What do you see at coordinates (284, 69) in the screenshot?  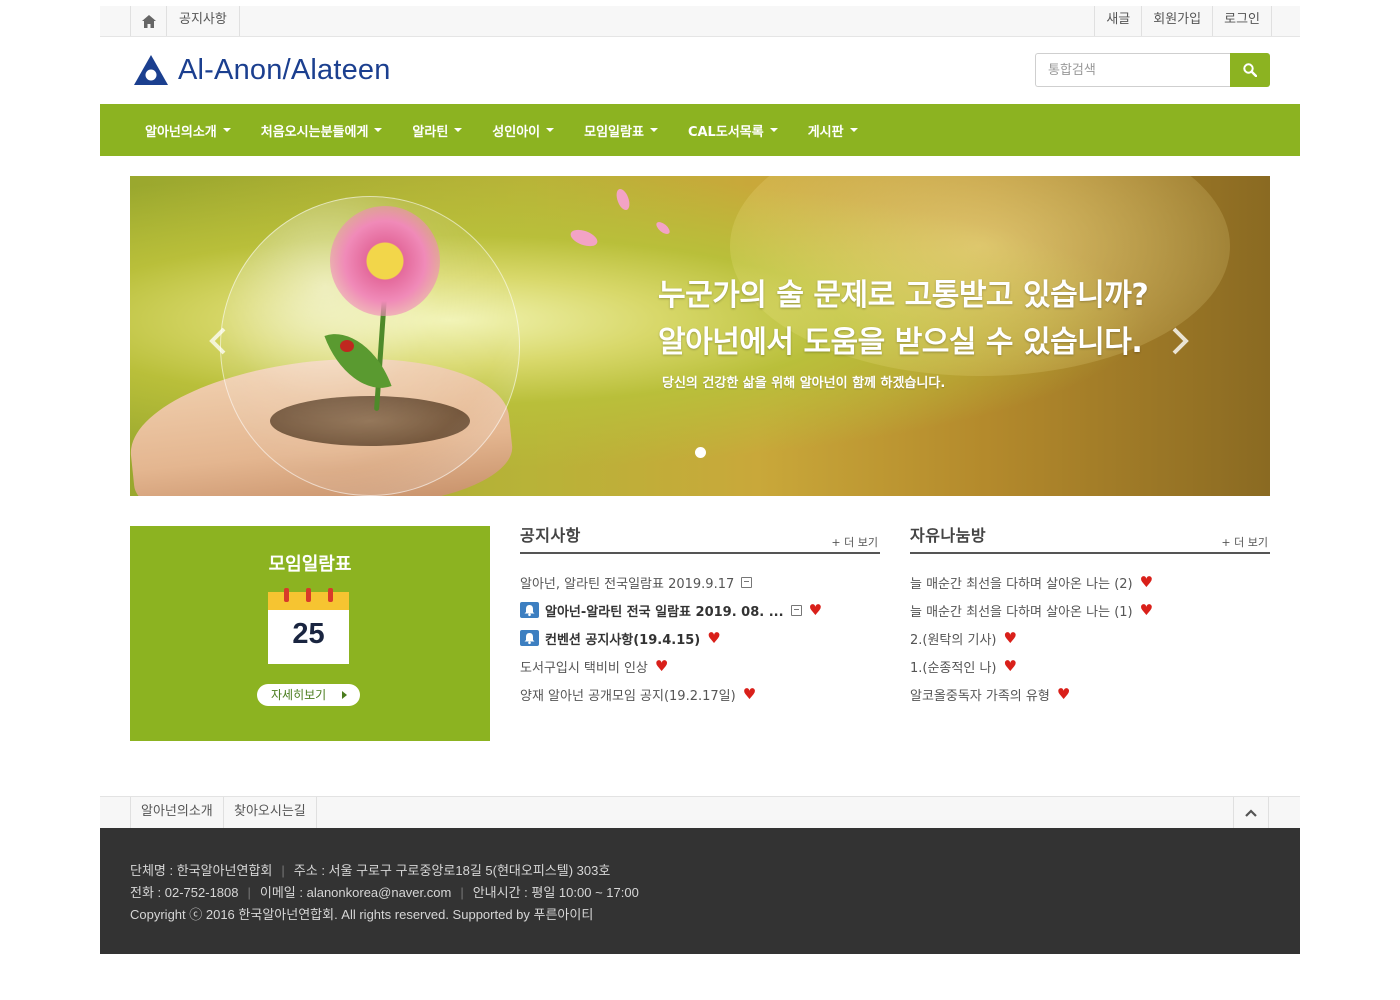 I see `logo-text: Al-Anon/Alateen` at bounding box center [284, 69].